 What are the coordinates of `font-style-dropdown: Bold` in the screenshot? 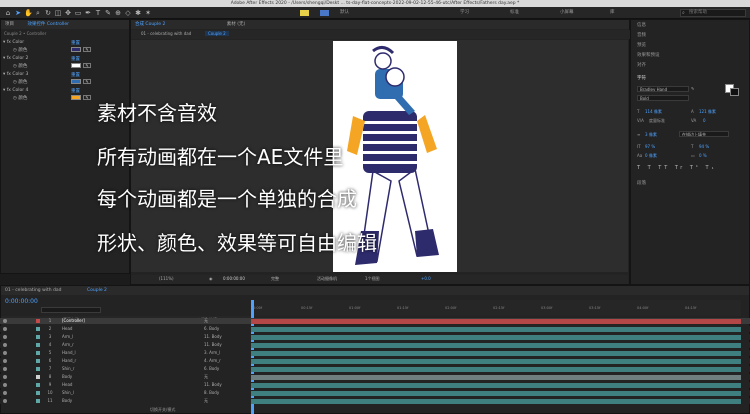 It's located at (663, 98).